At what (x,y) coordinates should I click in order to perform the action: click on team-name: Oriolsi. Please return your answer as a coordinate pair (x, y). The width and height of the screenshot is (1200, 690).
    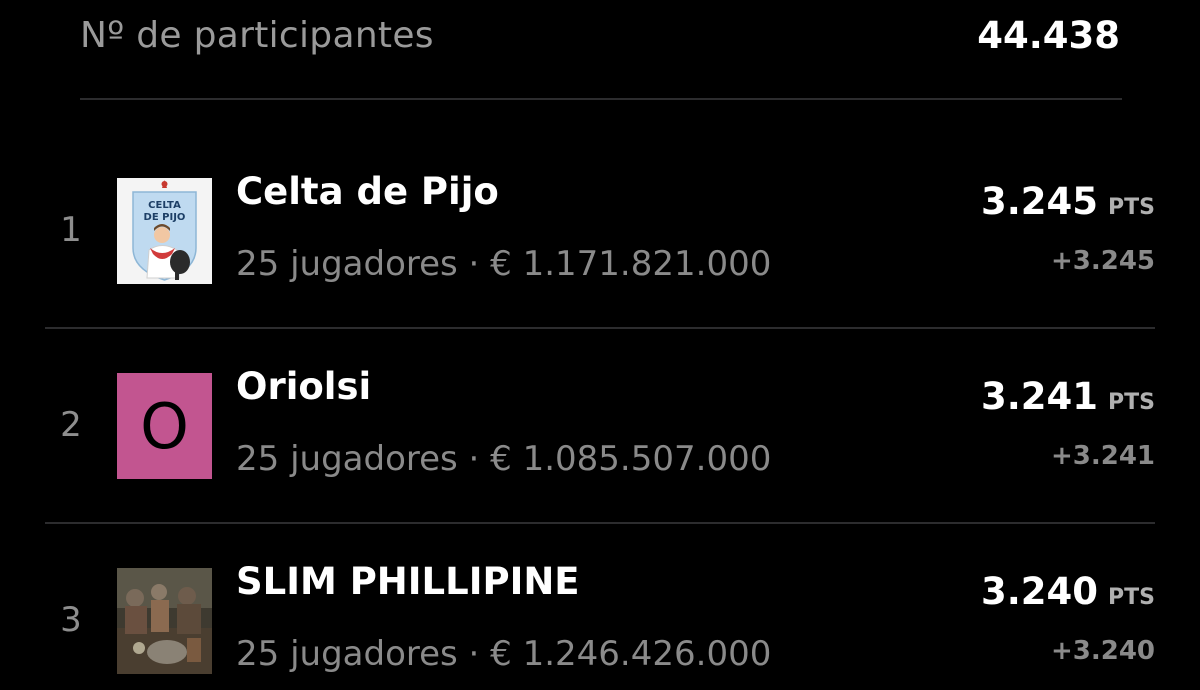
    Looking at the image, I should click on (304, 386).